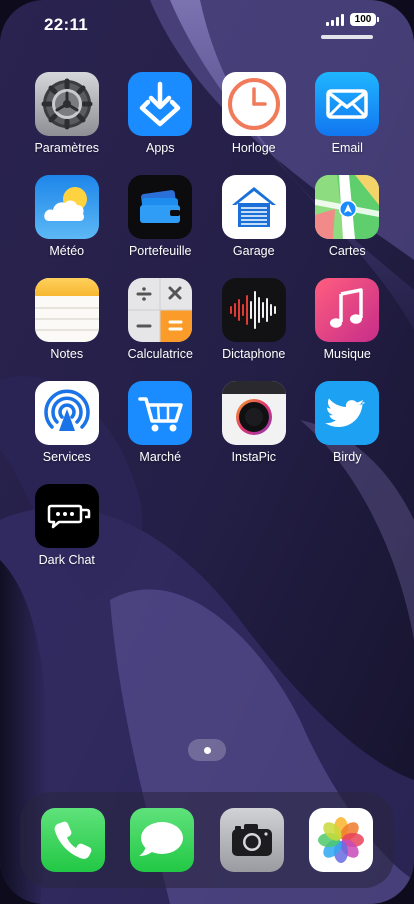 The height and width of the screenshot is (904, 414). Describe the element at coordinates (66, 24) in the screenshot. I see `status-time: 22:11` at that location.